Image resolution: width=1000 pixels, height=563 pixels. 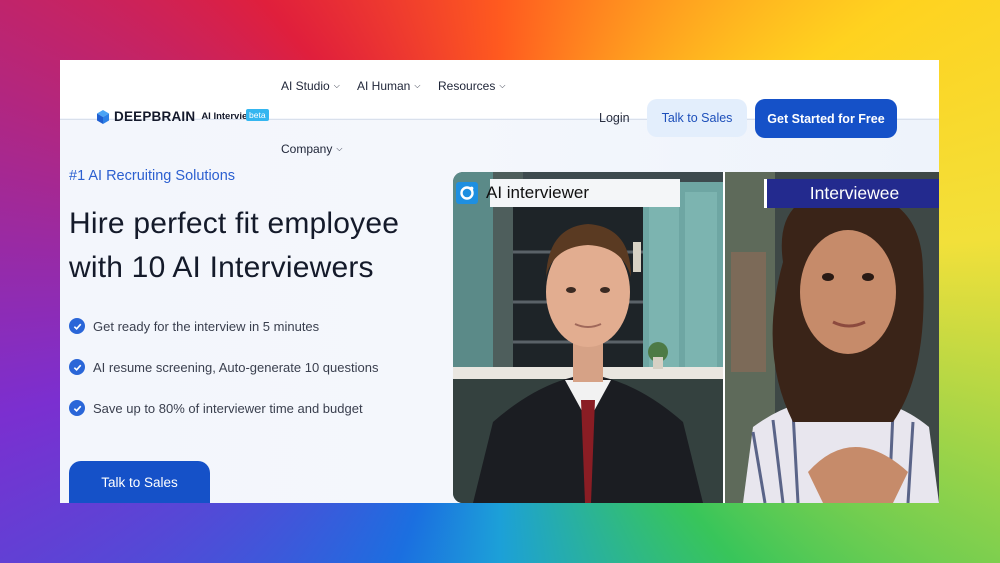 What do you see at coordinates (537, 192) in the screenshot?
I see `ai-interviewer-text: AI interviewer` at bounding box center [537, 192].